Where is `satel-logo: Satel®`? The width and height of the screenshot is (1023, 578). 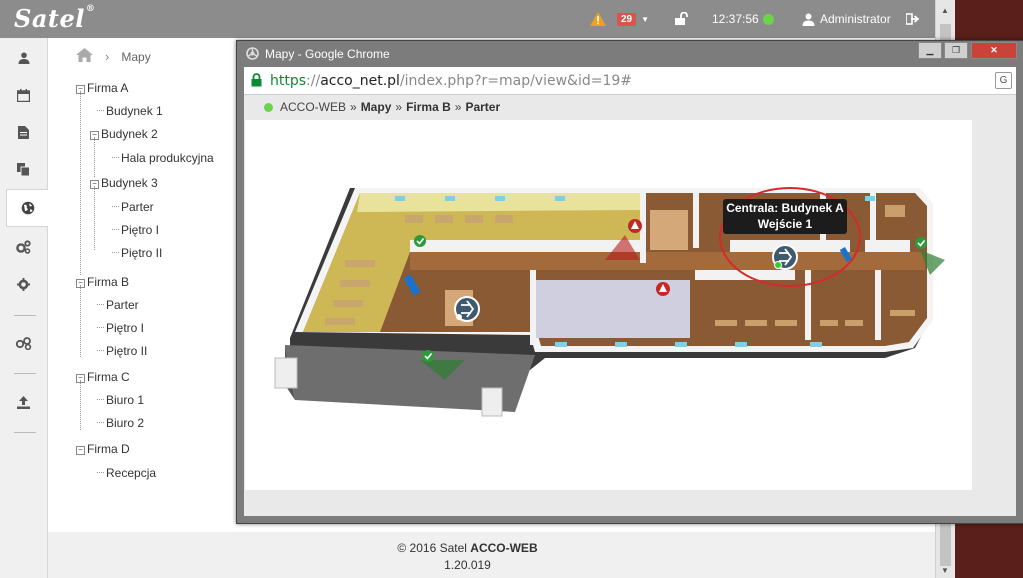 satel-logo: Satel® is located at coordinates (54, 18).